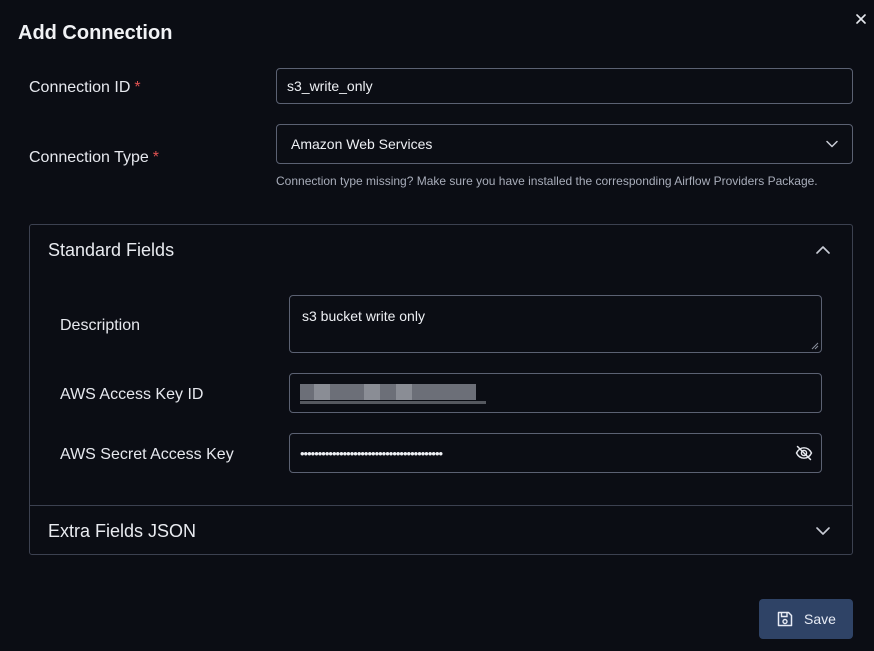  I want to click on standard-fields-title: Standard Fields, so click(111, 249).